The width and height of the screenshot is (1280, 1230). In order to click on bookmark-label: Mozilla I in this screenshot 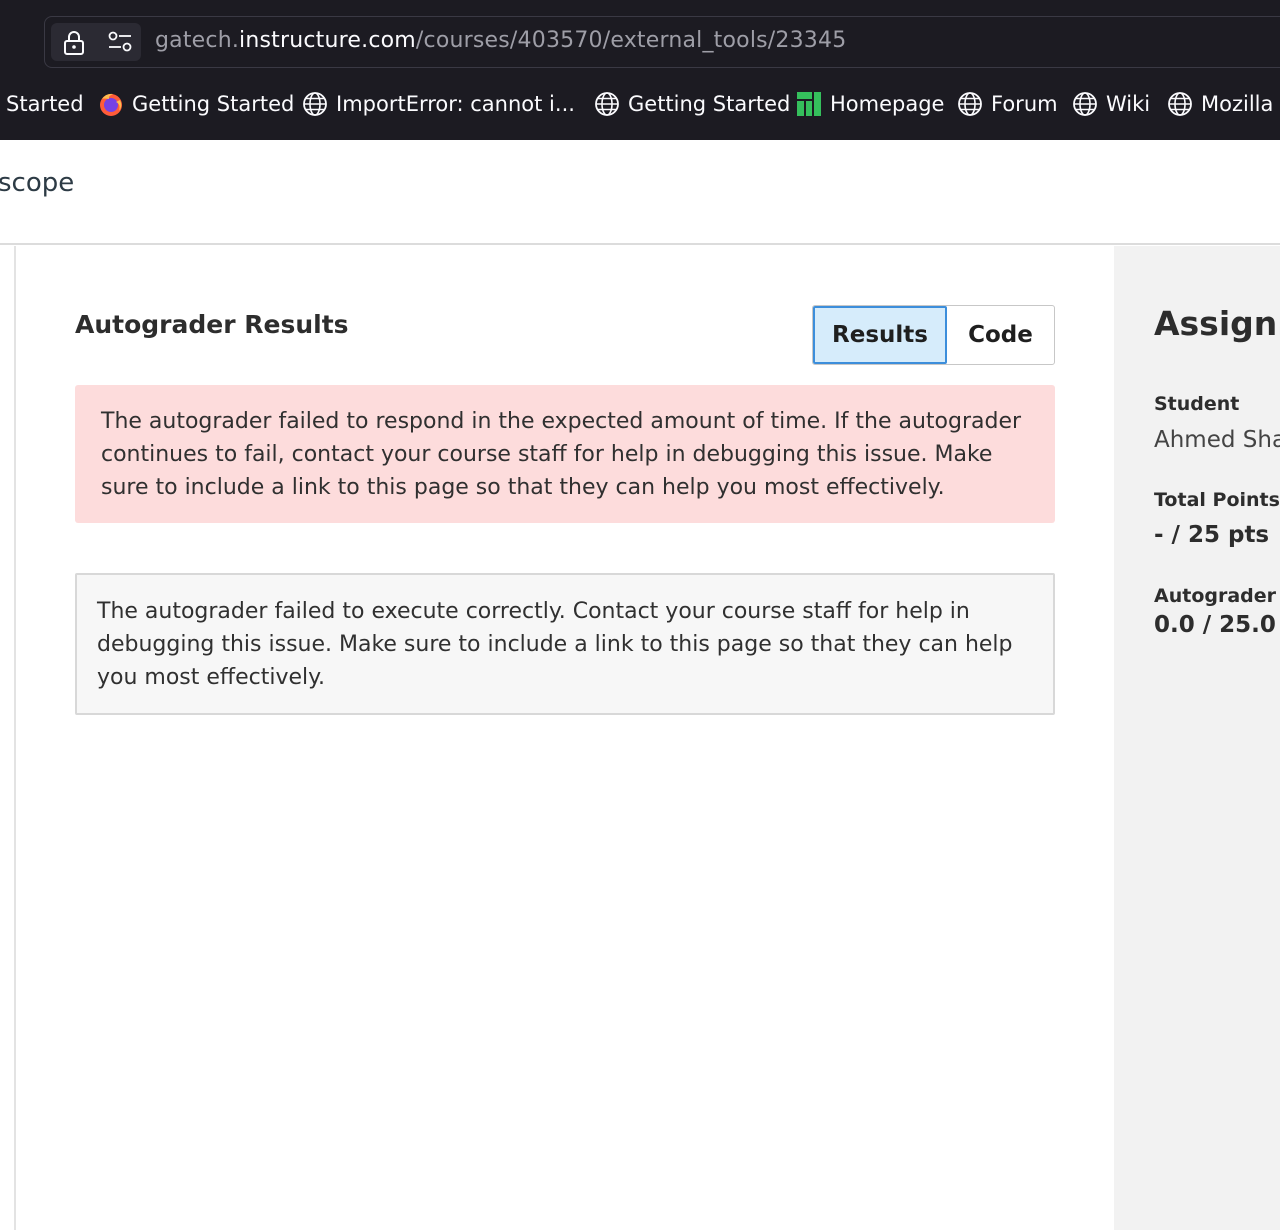, I will do `click(1240, 104)`.